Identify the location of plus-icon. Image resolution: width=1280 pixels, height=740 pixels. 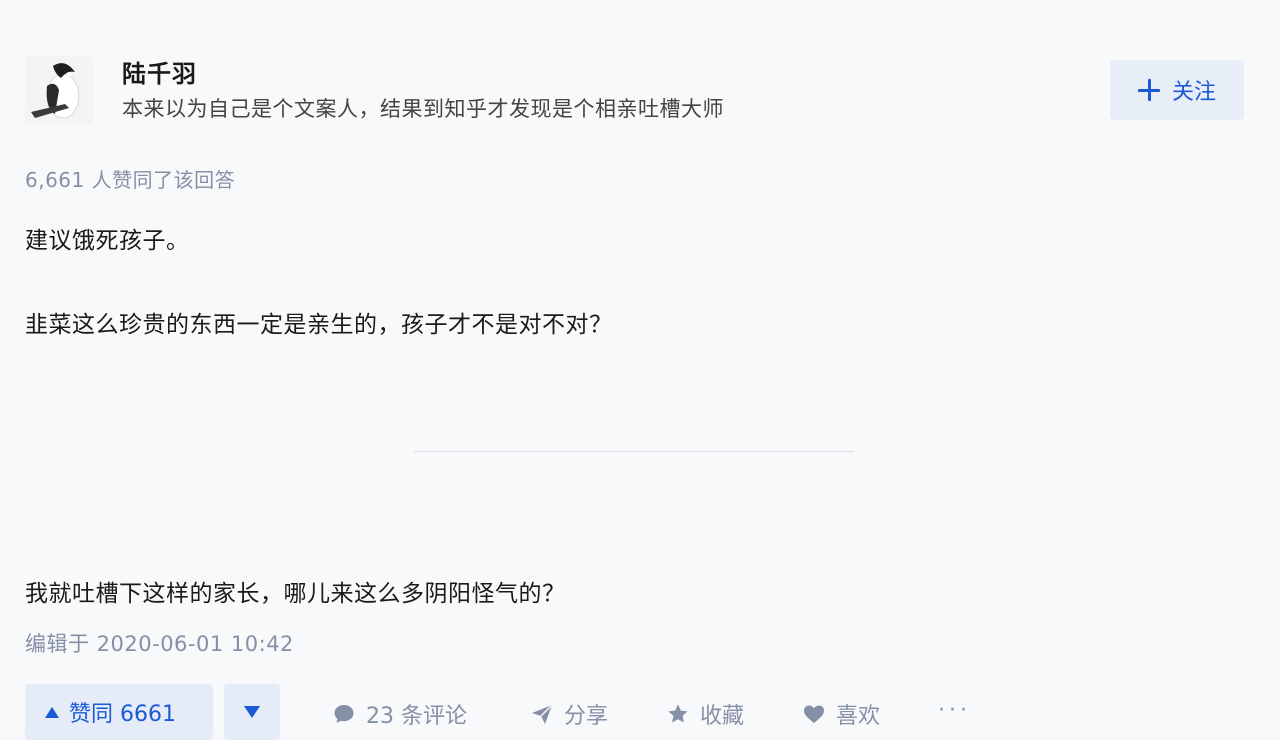
(1148, 90).